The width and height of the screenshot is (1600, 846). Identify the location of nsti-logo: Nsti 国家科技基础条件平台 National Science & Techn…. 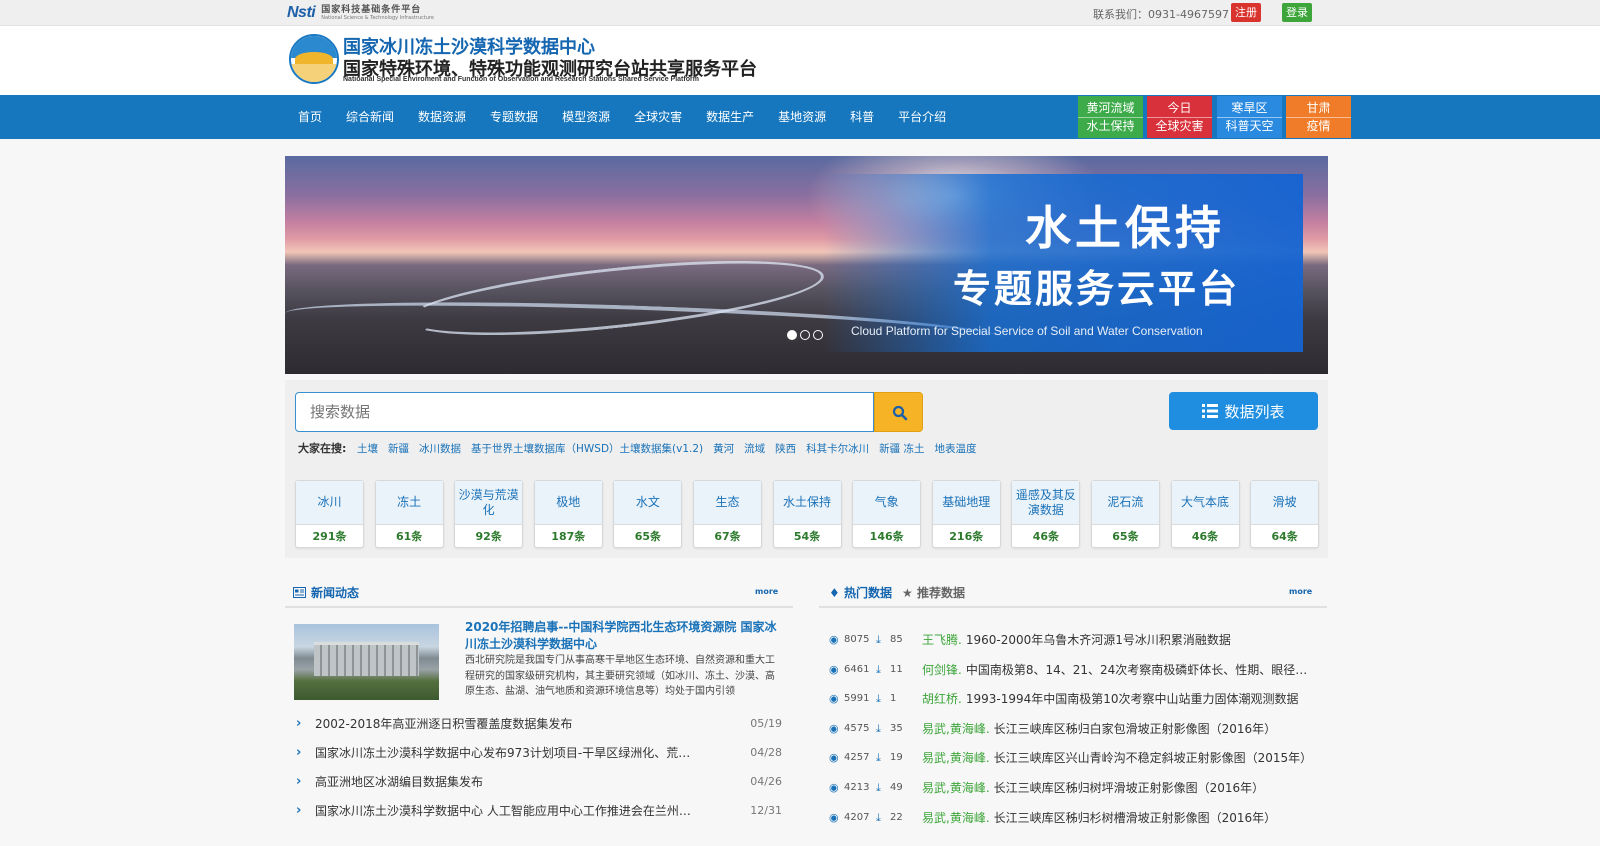
(360, 13).